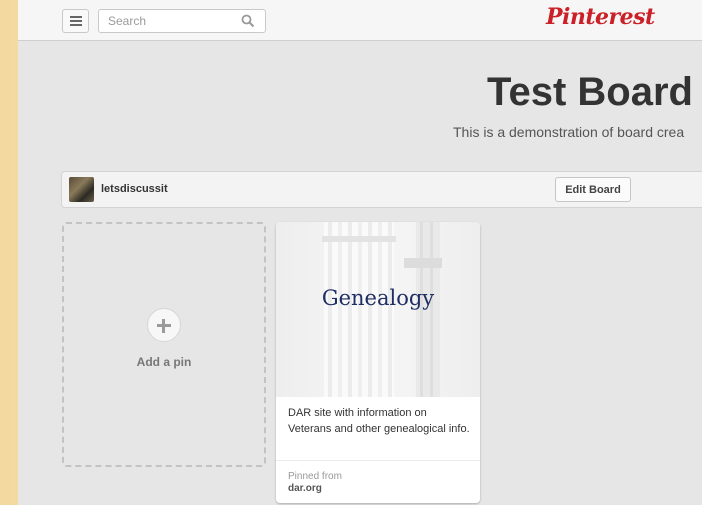  I want to click on board-title: Test Board, so click(590, 92).